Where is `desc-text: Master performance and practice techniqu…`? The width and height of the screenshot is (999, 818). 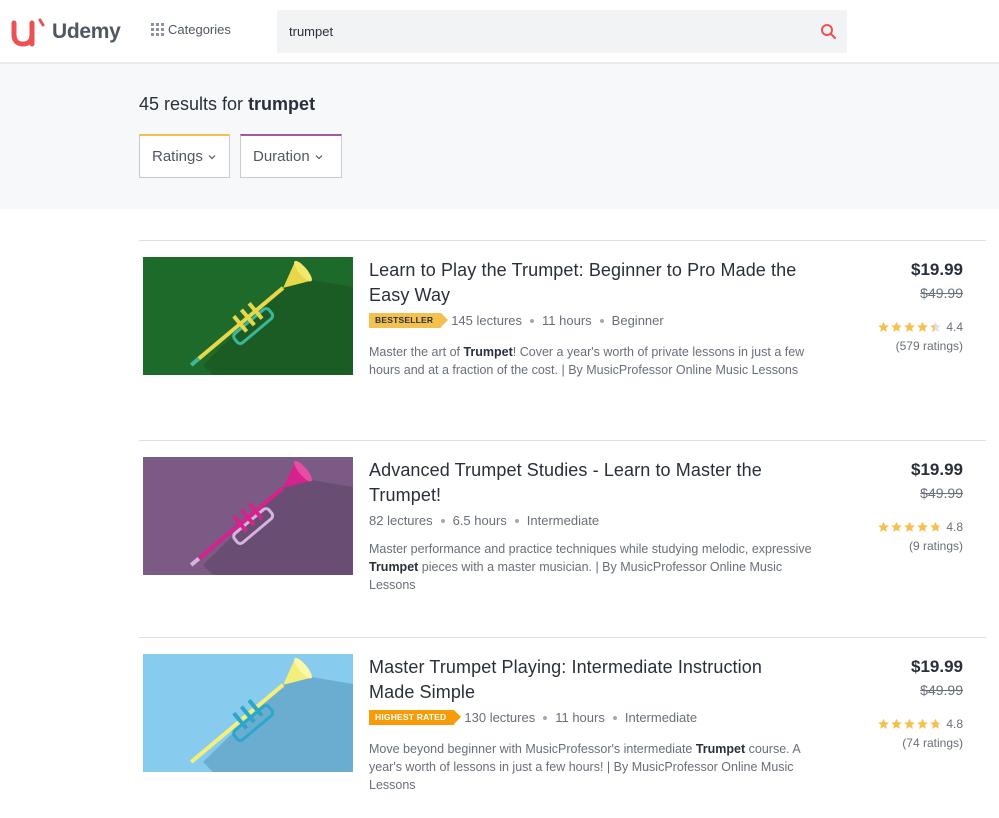
desc-text: Master performance and practice techniqu… is located at coordinates (590, 549).